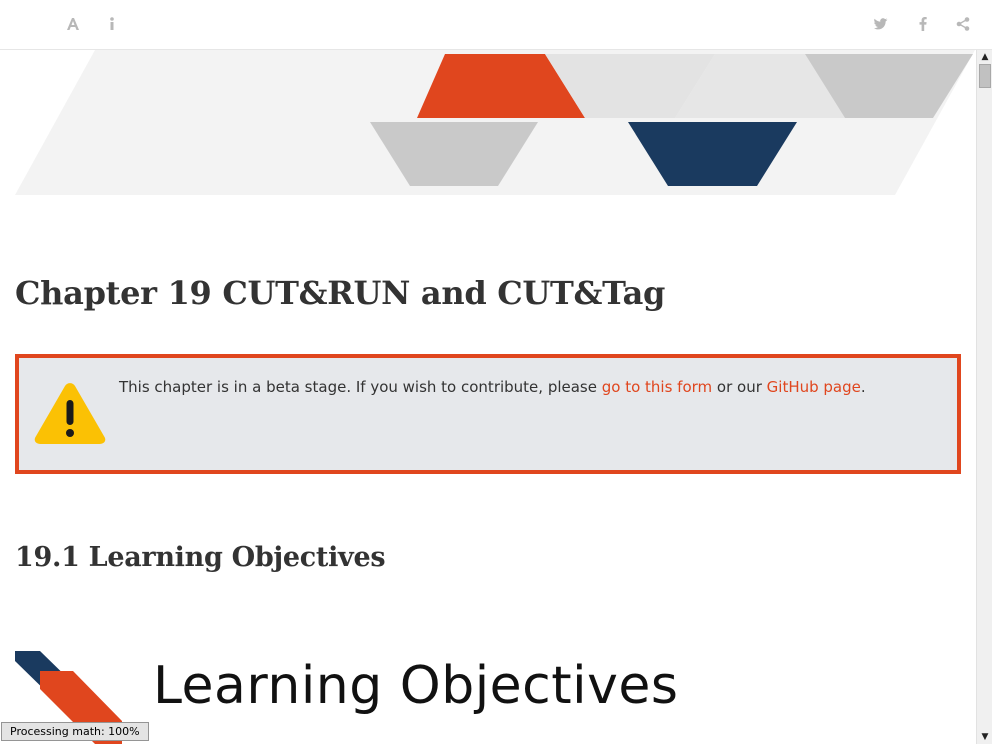 The image size is (992, 744). I want to click on banner-title: Learning Objectives, so click(416, 686).